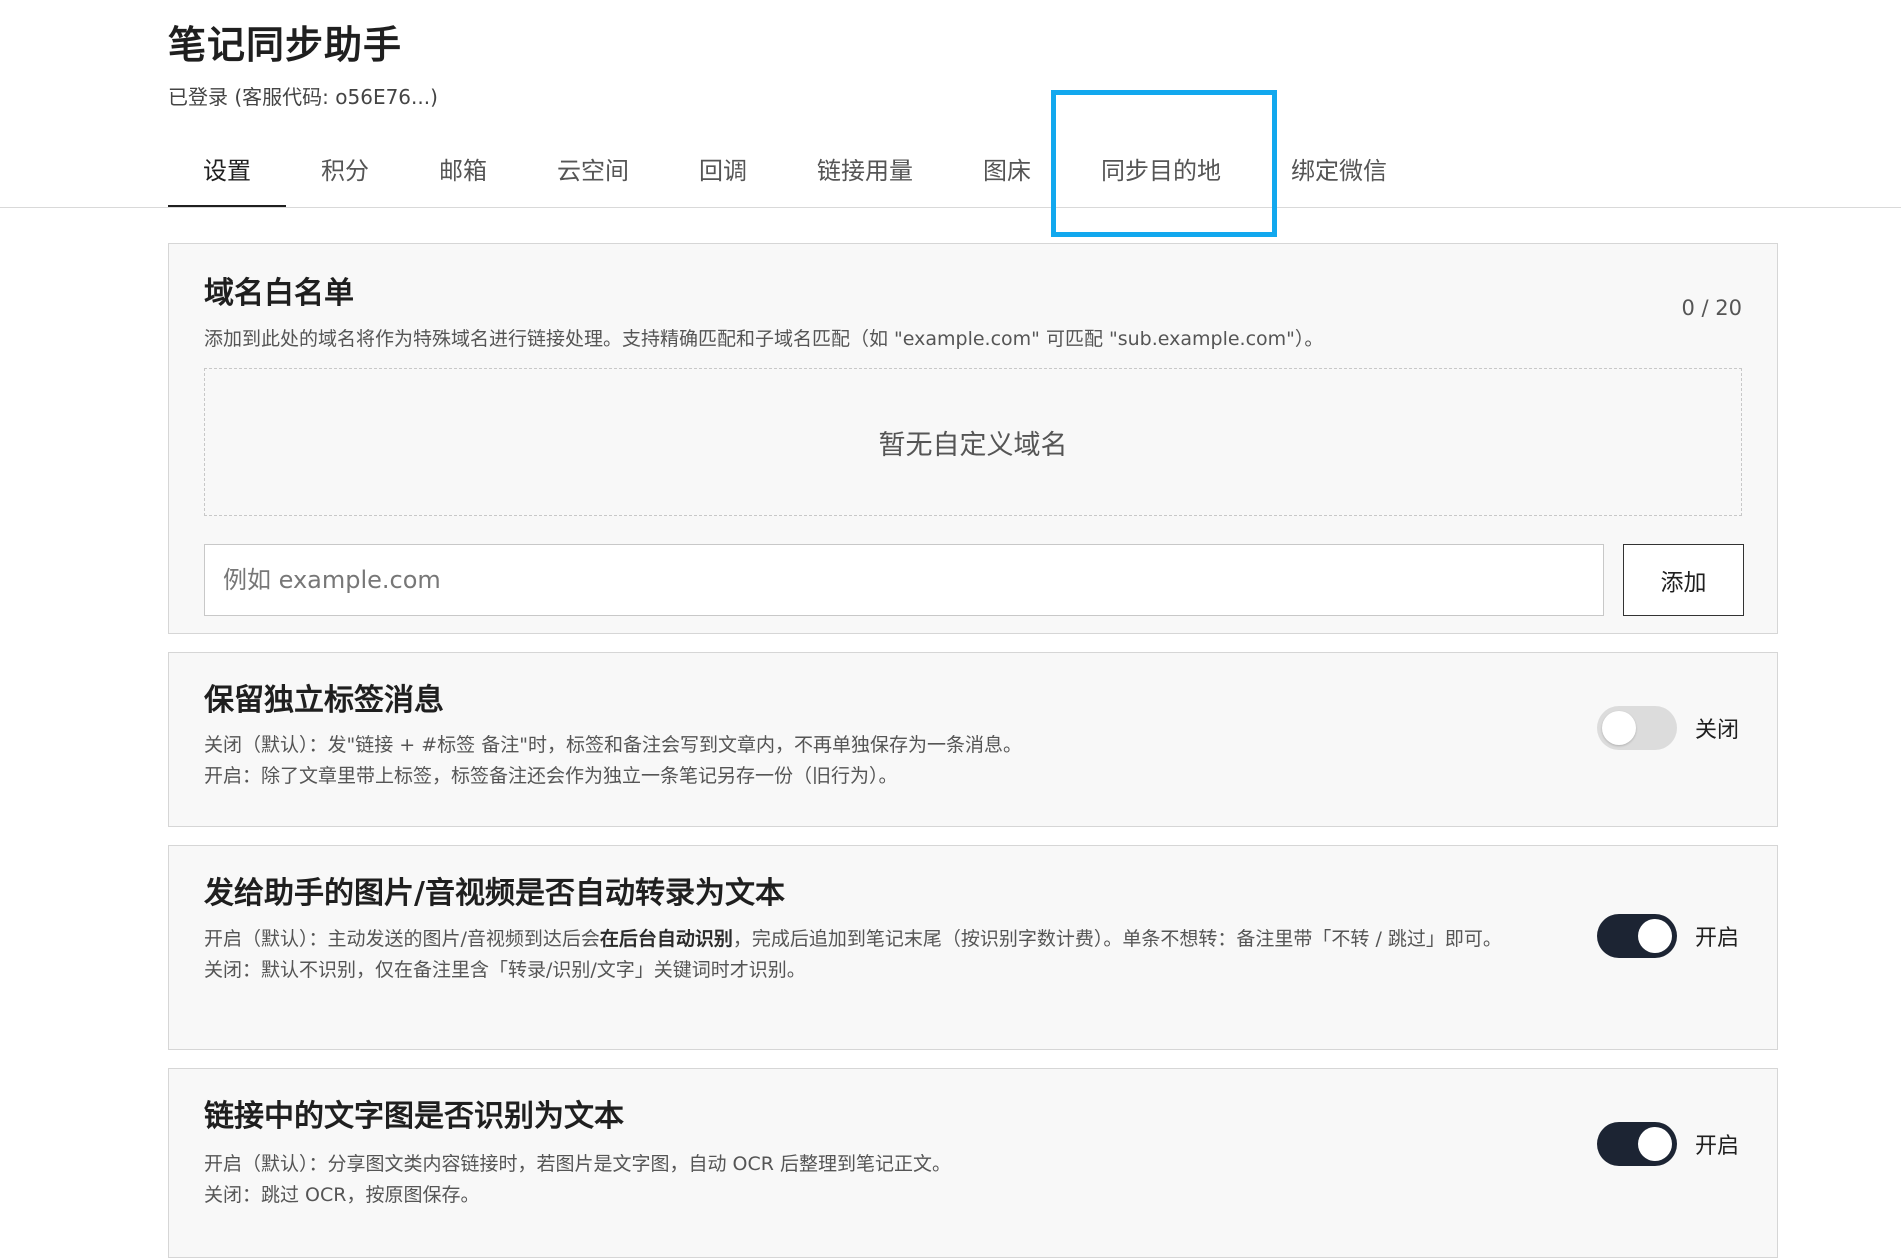 The image size is (1901, 1258). I want to click on tab-bind-wechat: 绑定微信, so click(1339, 178).